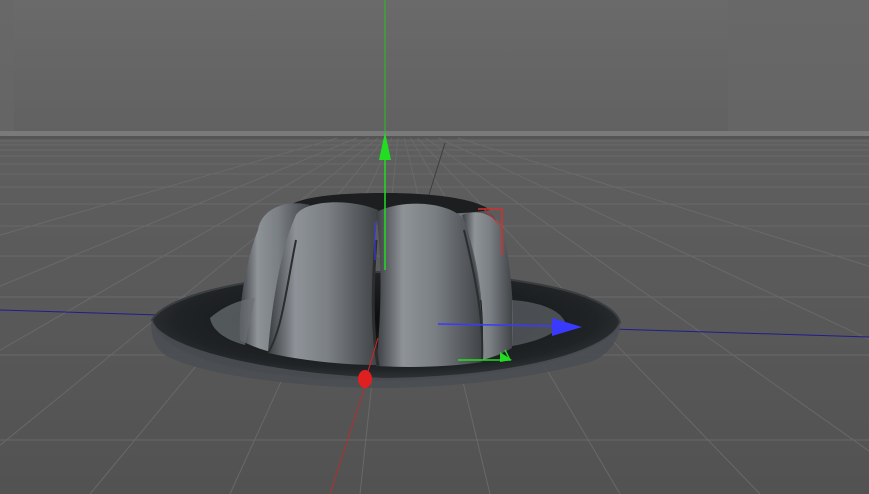  I want to click on horizon-band, so click(434, 133).